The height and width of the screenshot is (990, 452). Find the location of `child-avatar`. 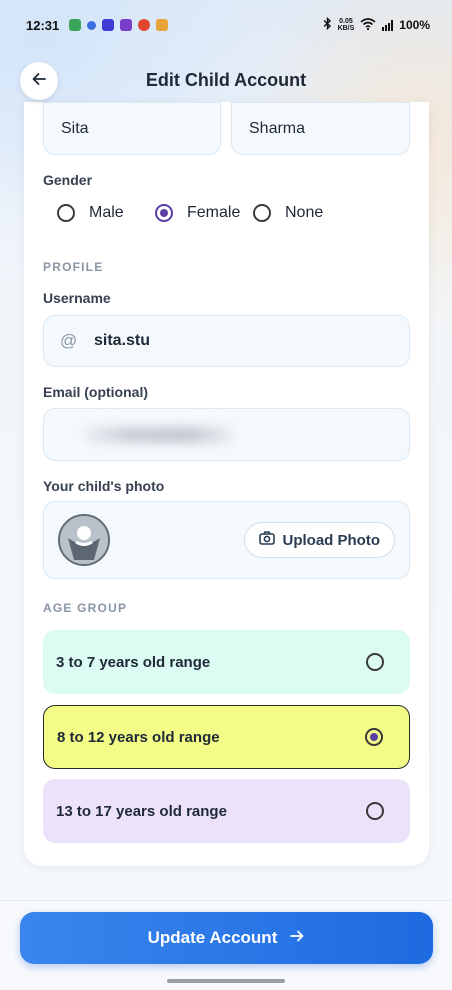

child-avatar is located at coordinates (84, 540).